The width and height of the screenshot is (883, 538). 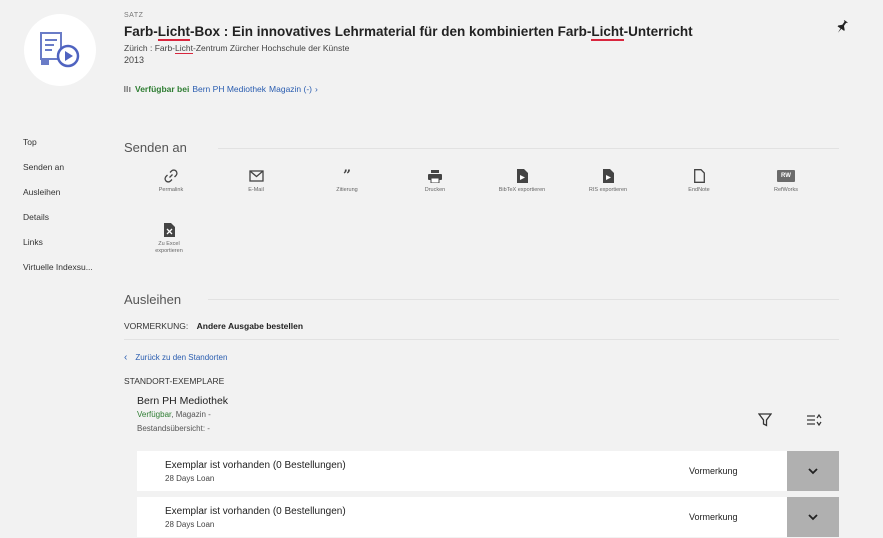 I want to click on side-nav-top: Top, so click(x=73, y=149).